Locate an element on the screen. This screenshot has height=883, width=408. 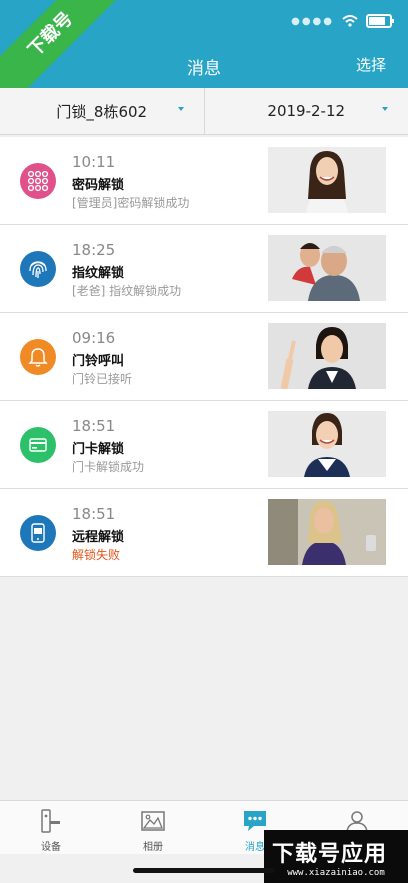
message-time: 10:11 is located at coordinates (94, 162).